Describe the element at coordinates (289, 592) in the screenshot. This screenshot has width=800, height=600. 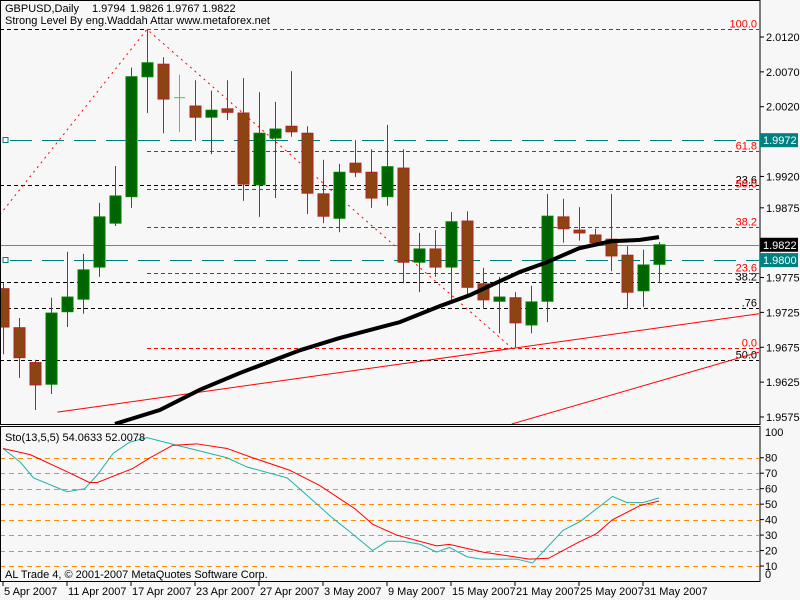
I see `time-tick-label: 27 Apr 2007` at that location.